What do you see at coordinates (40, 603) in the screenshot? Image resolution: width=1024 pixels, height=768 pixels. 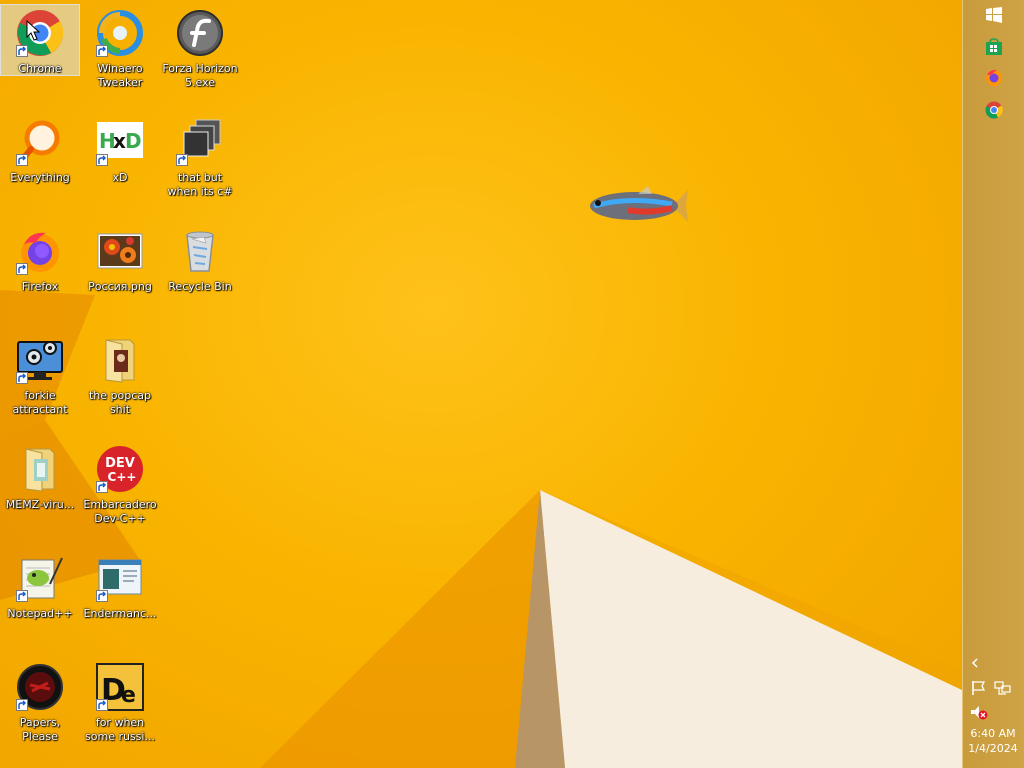 I see `desktop-icon-notepad-plus-plus: Notepad++` at bounding box center [40, 603].